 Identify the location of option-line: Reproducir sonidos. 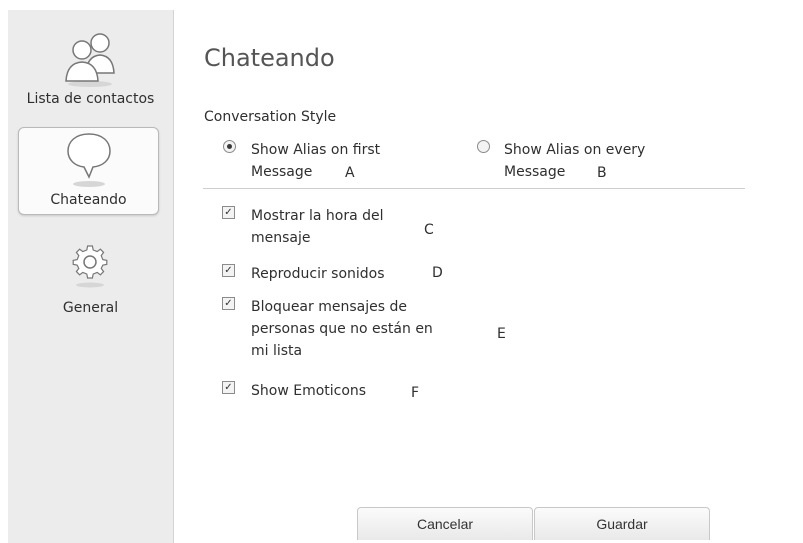
(318, 274).